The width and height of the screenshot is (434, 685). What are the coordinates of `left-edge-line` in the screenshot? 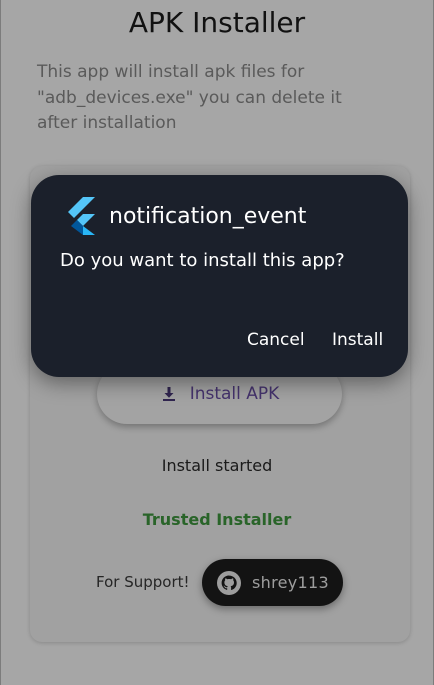 It's located at (0, 342).